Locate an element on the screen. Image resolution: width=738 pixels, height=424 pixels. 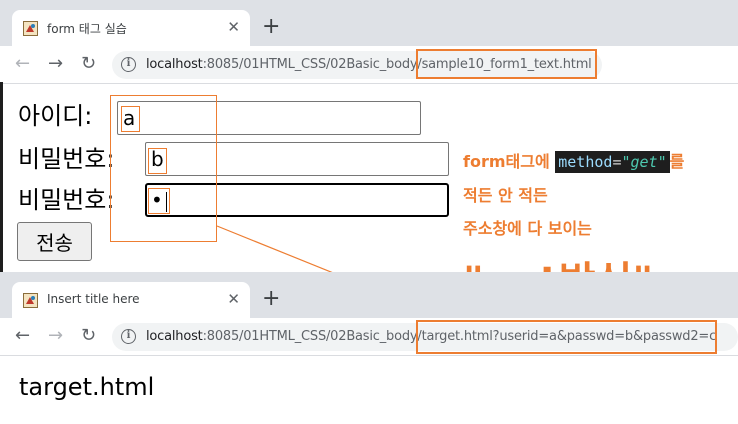
target-page-heading: target.html is located at coordinates (87, 387).